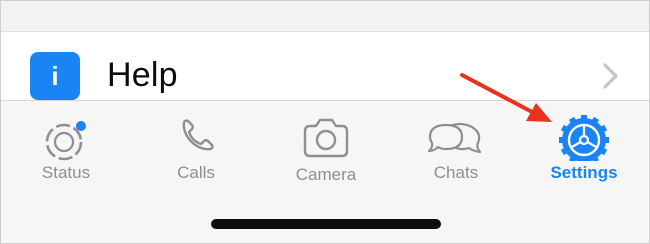  What do you see at coordinates (456, 172) in the screenshot?
I see `tab-chats-label: Chats` at bounding box center [456, 172].